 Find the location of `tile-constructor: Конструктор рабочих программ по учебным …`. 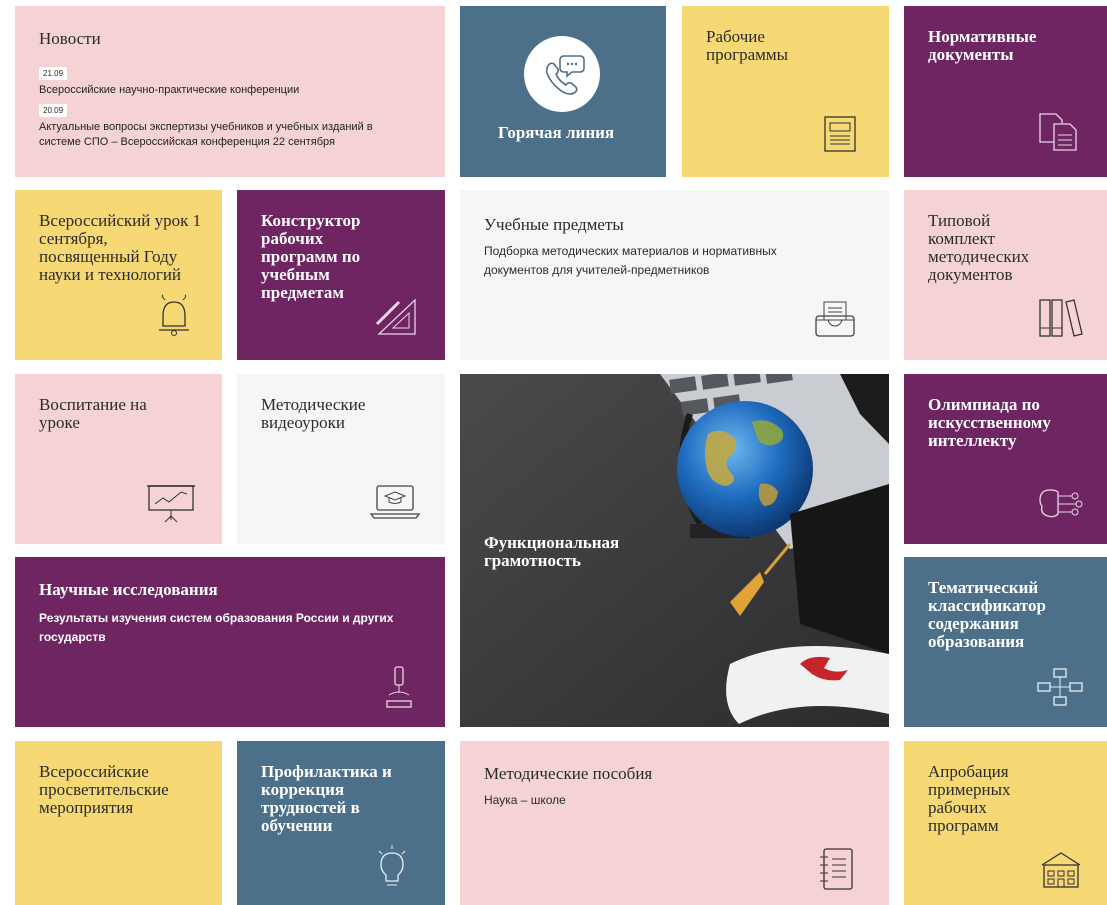

tile-constructor: Конструктор рабочих программ по учебным … is located at coordinates (341, 275).